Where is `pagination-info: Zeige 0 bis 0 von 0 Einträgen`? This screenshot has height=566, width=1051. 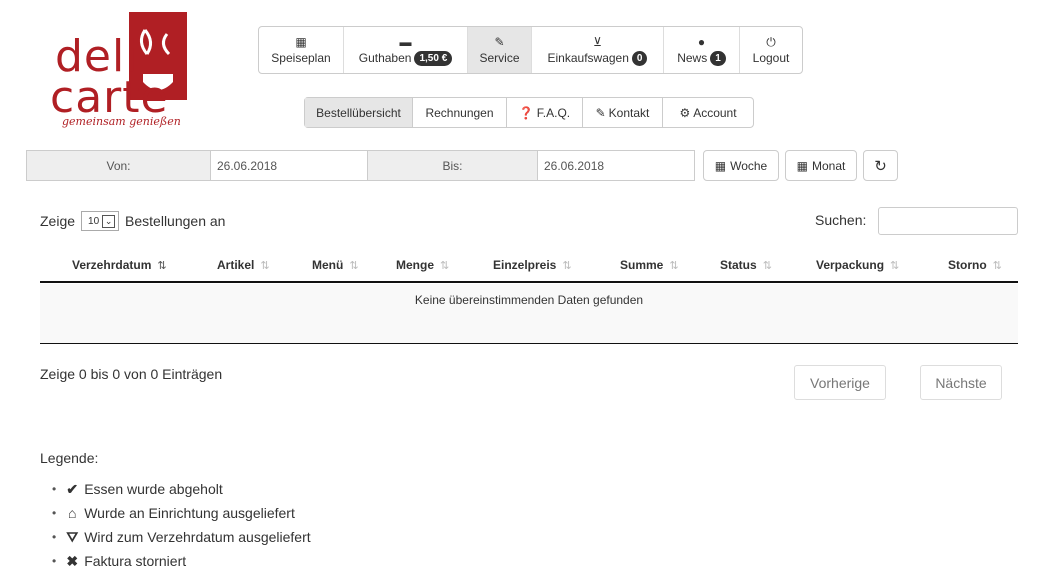 pagination-info: Zeige 0 bis 0 von 0 Einträgen is located at coordinates (131, 374).